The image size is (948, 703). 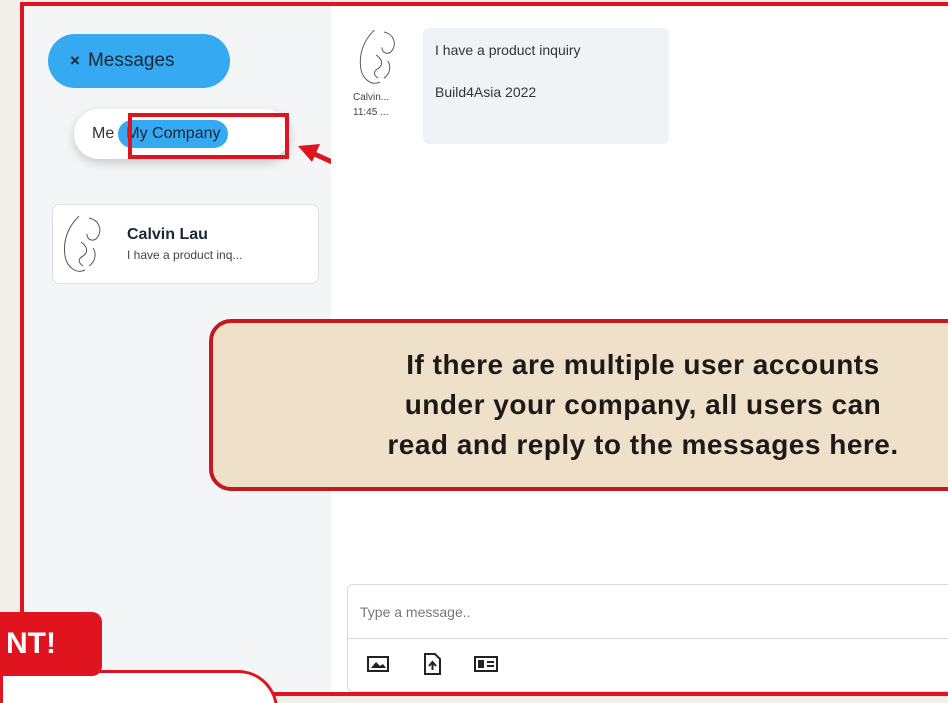 I want to click on message-text-line2: Build4Asia 2022, so click(x=486, y=92).